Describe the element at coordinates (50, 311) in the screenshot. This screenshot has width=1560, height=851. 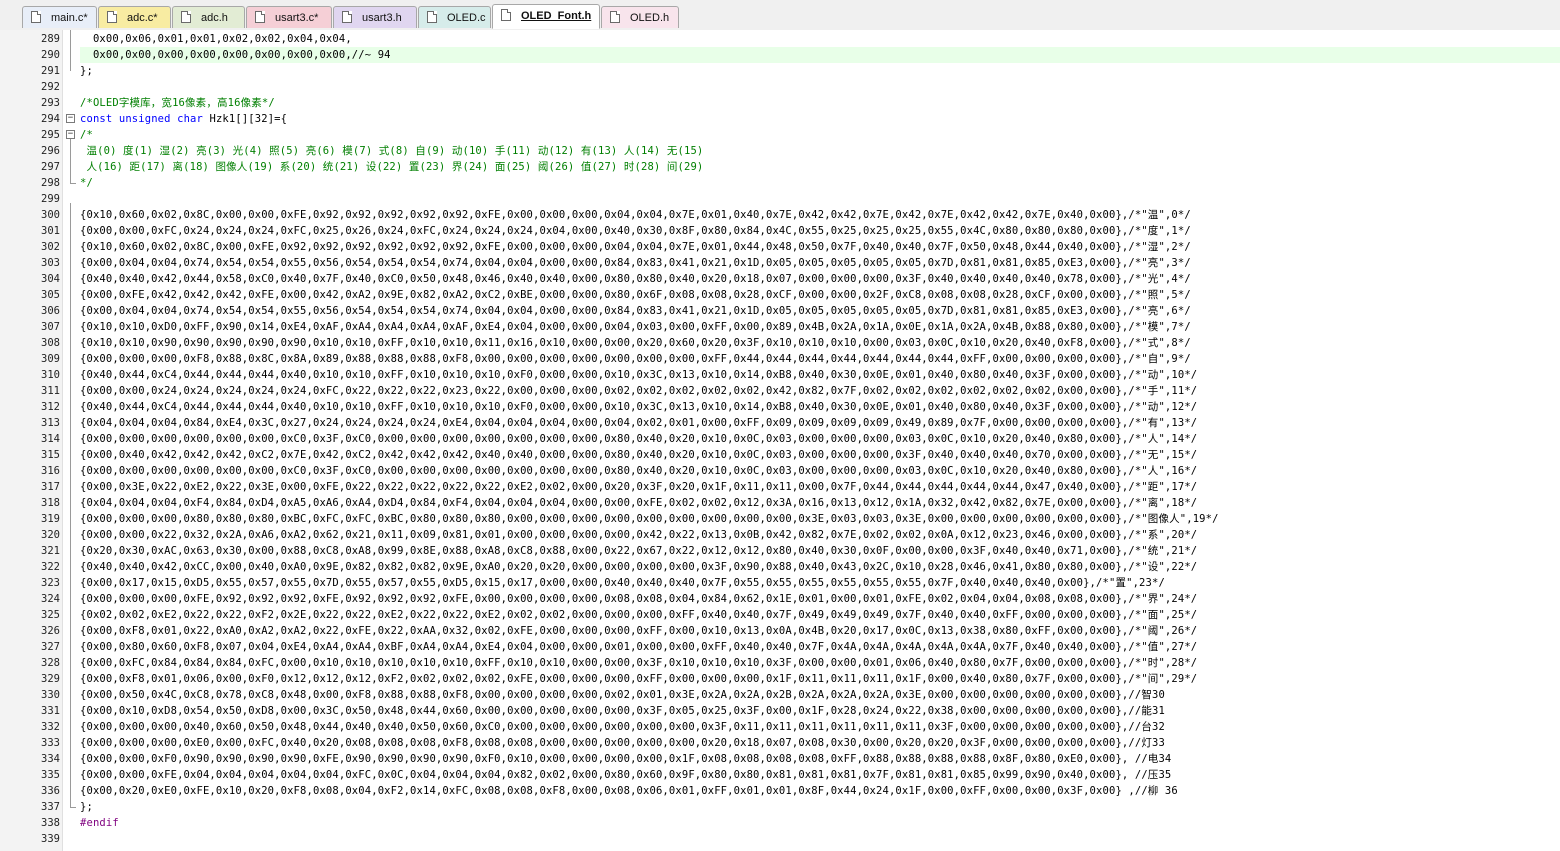
I see `line-number: 306` at that location.